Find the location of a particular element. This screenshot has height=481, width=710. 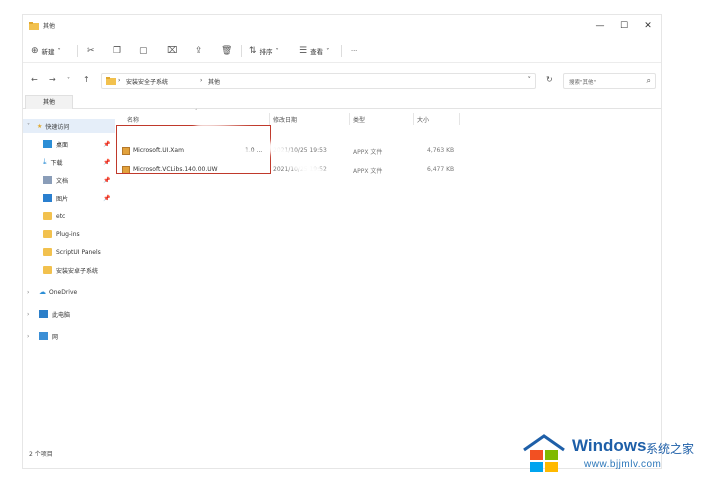

new-label: 新建 is located at coordinates (48, 52).